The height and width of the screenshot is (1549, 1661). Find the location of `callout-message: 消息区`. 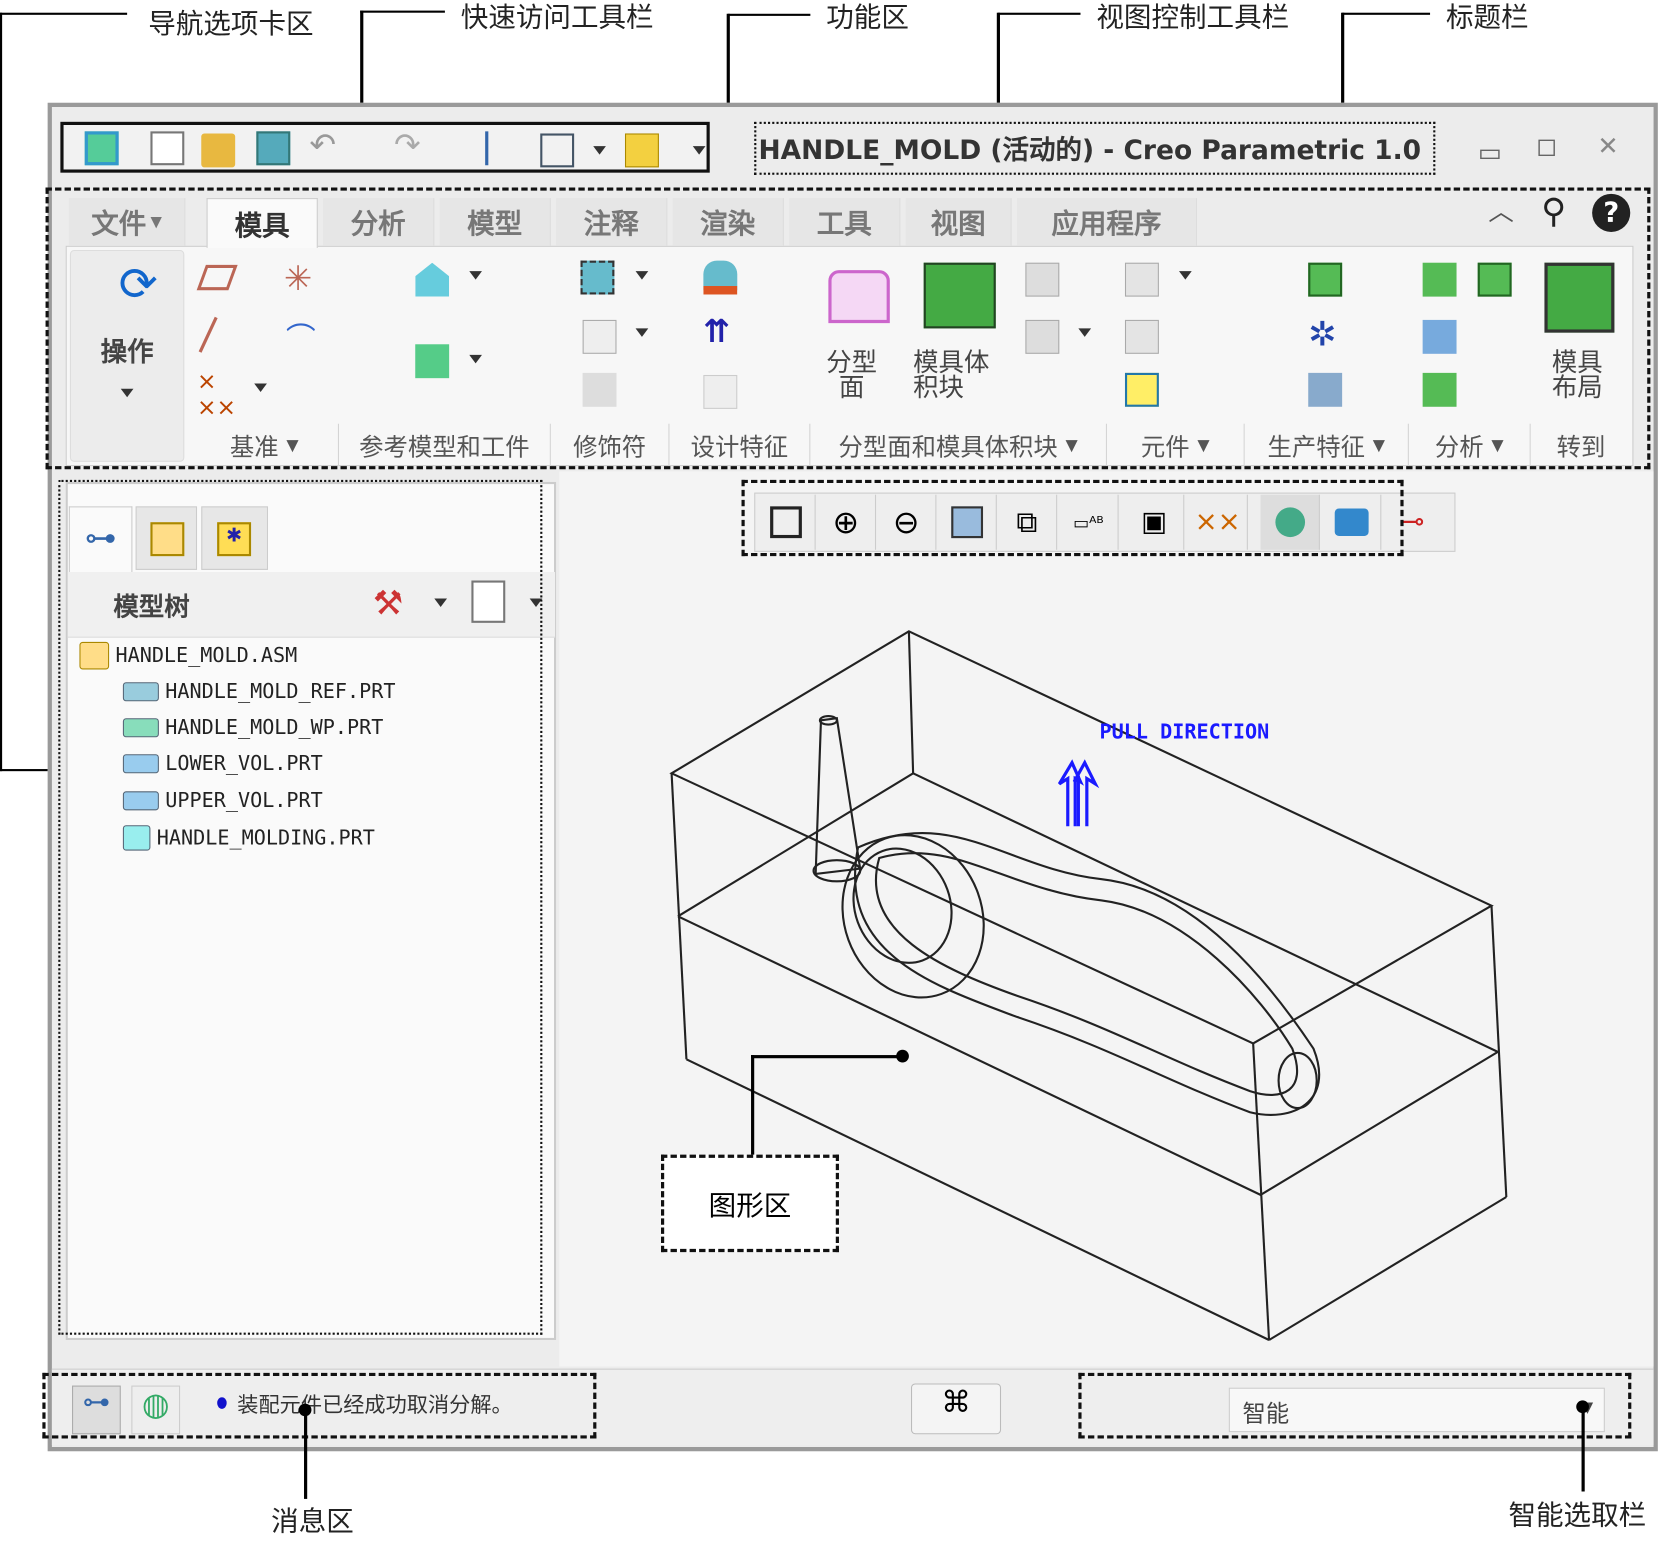

callout-message: 消息区 is located at coordinates (312, 1522).